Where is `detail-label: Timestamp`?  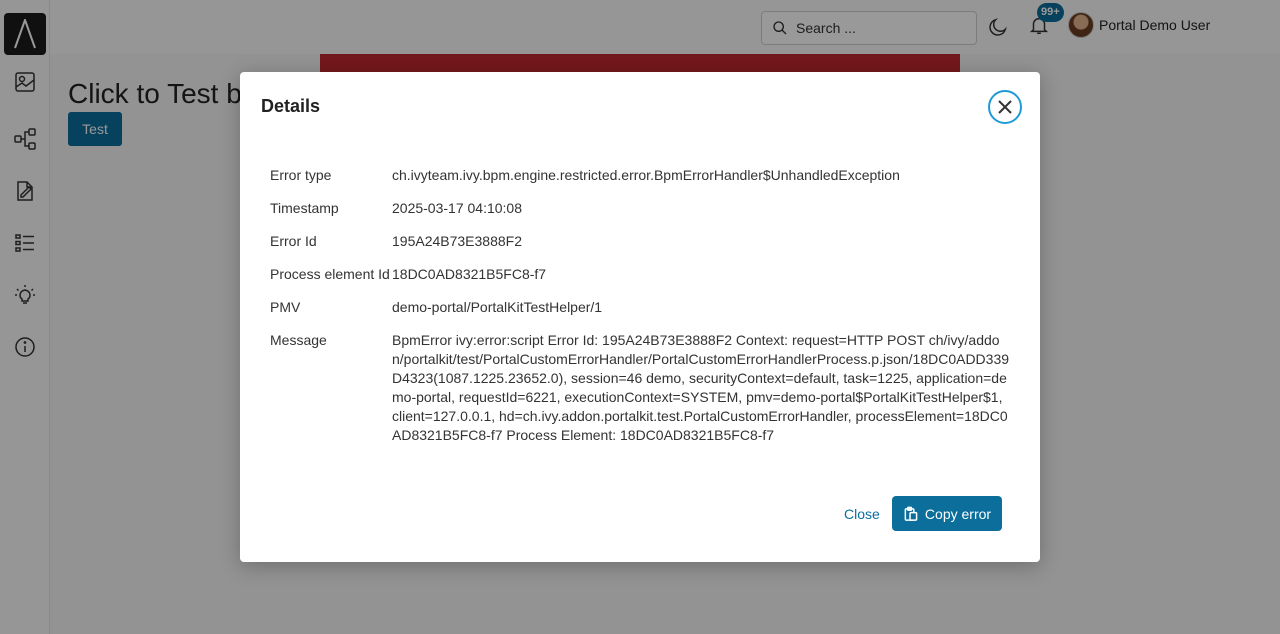 detail-label: Timestamp is located at coordinates (304, 208).